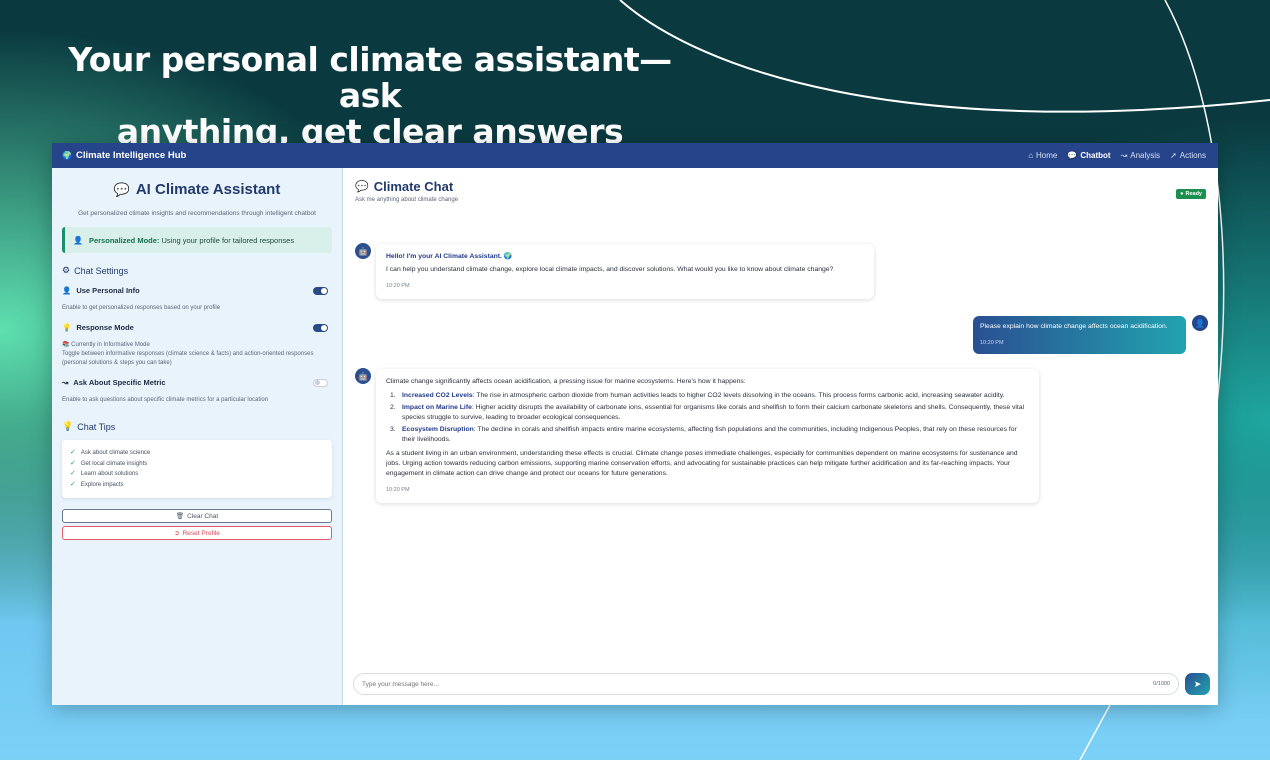 This screenshot has width=1270, height=760. I want to click on globe-icon: 🌍, so click(67, 155).